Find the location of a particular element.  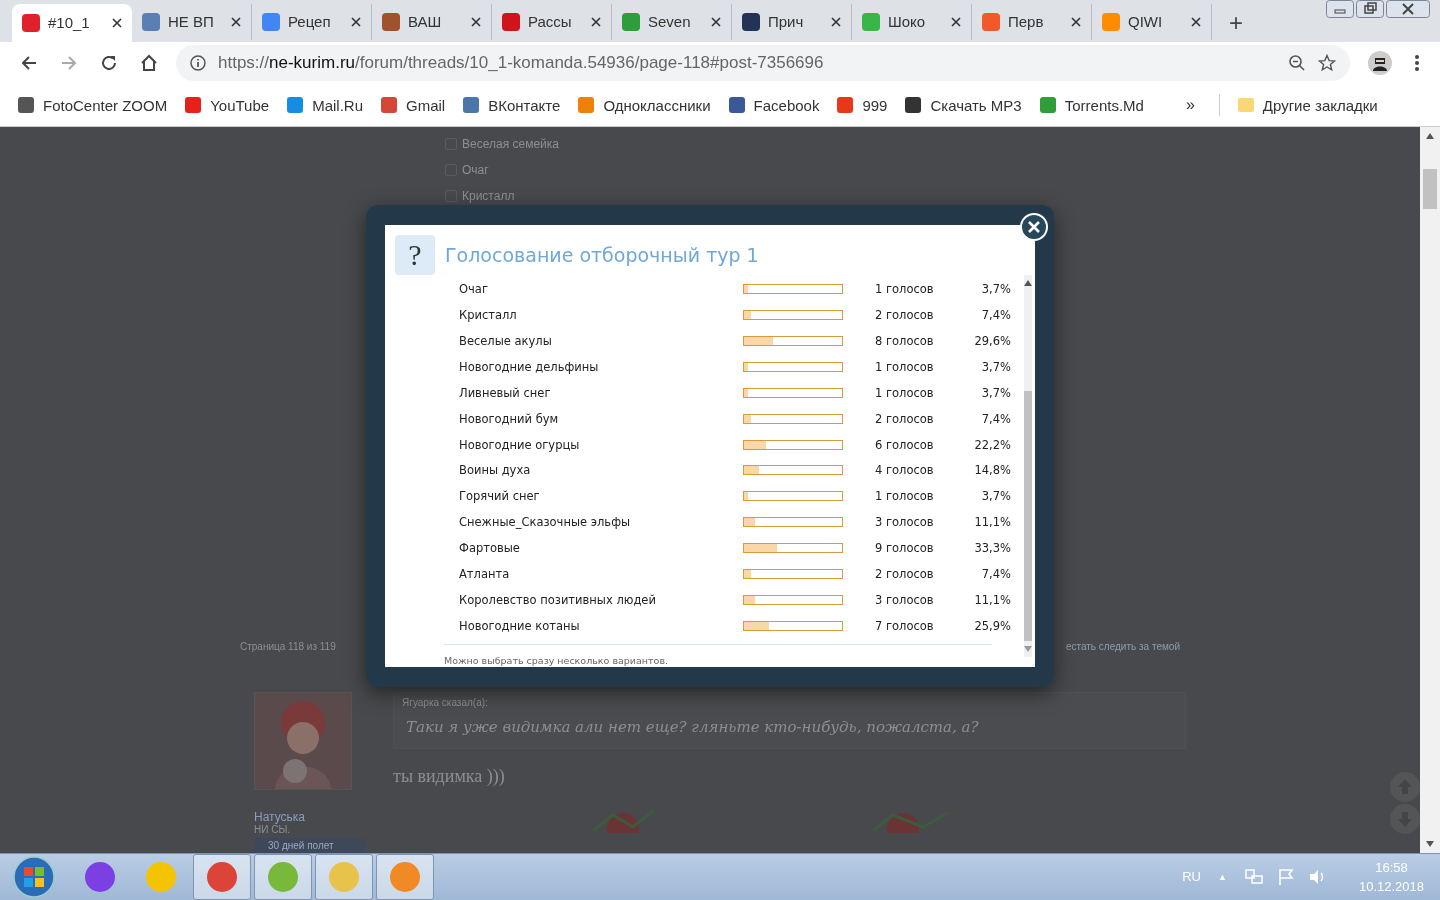

bookmark-folder: Другие закладки is located at coordinates (1307, 105).